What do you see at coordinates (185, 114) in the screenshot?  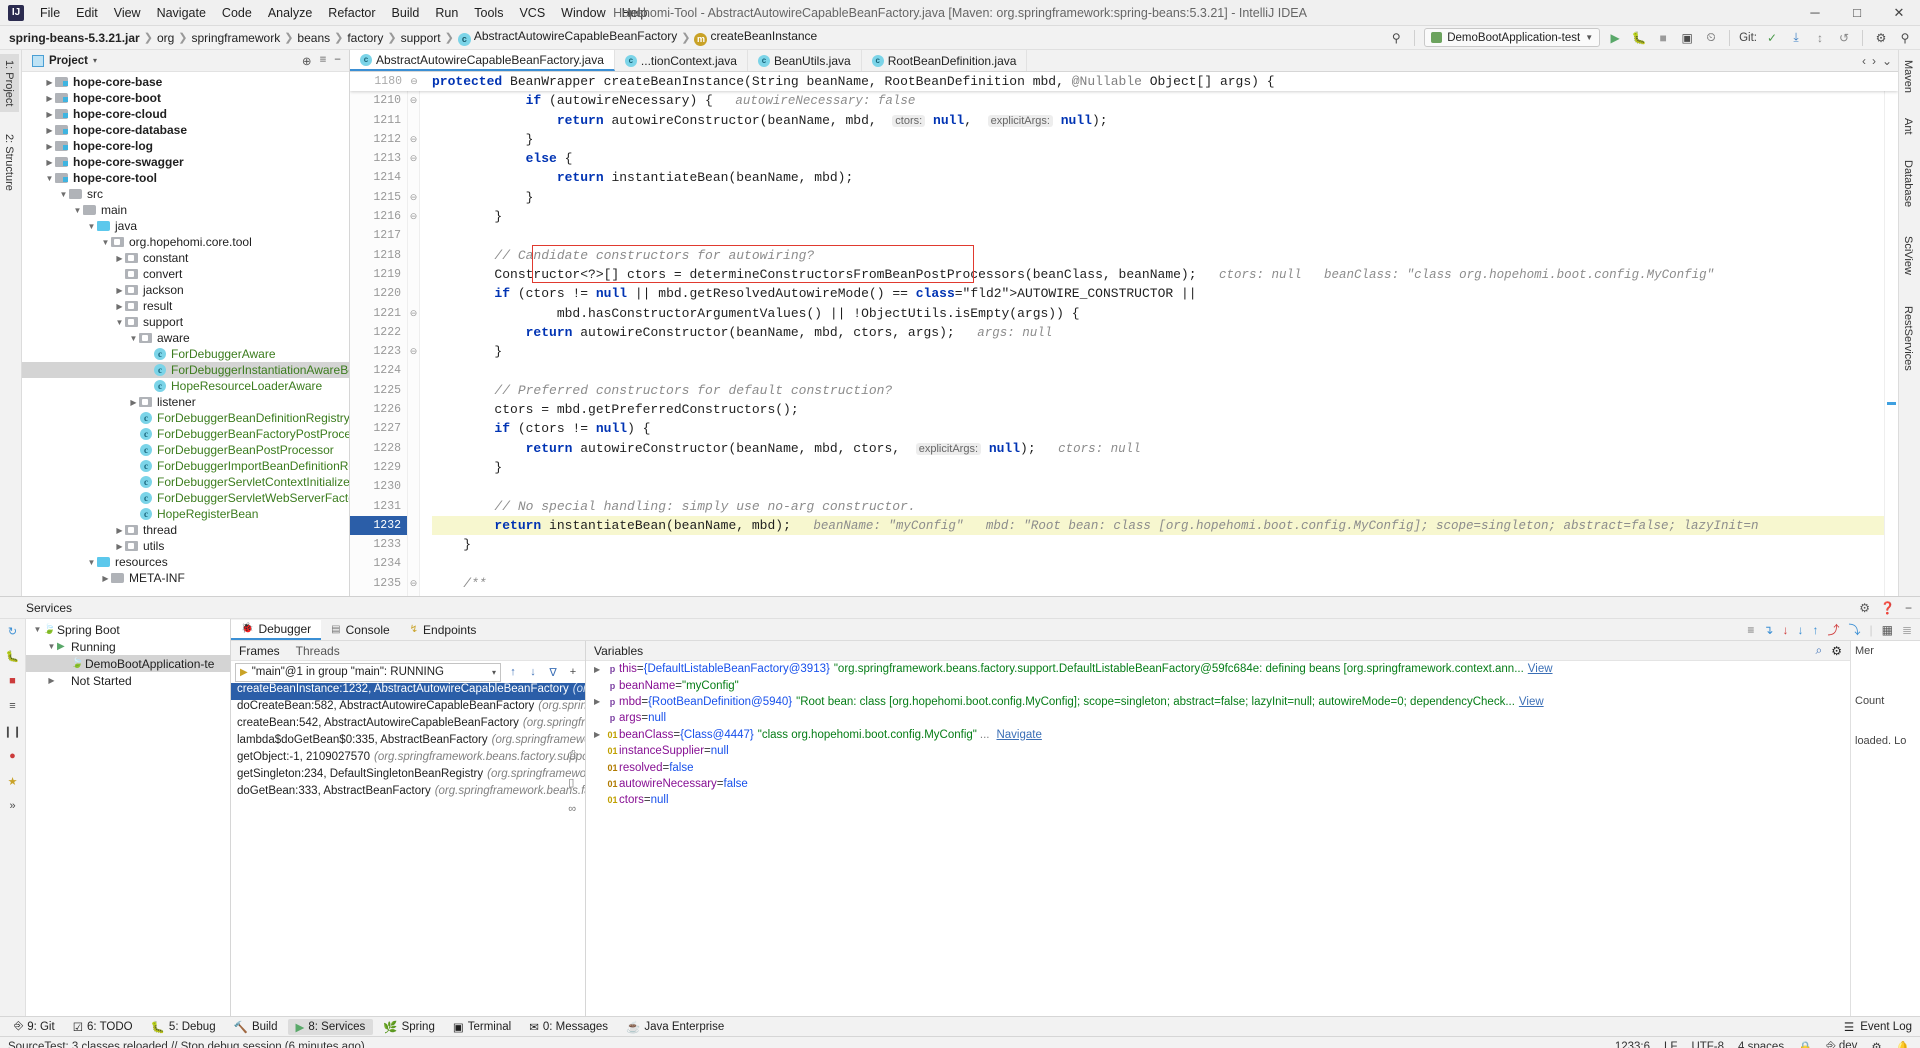 I see `project-tree-row: ▶ hope-core-cloud` at bounding box center [185, 114].